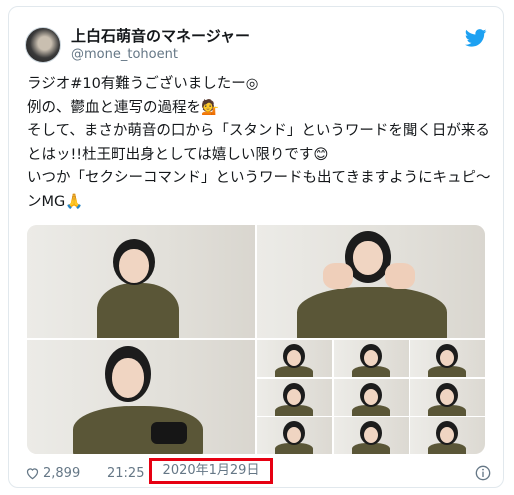 The image size is (514, 495). What do you see at coordinates (476, 38) in the screenshot?
I see `twitter-bird-icon` at bounding box center [476, 38].